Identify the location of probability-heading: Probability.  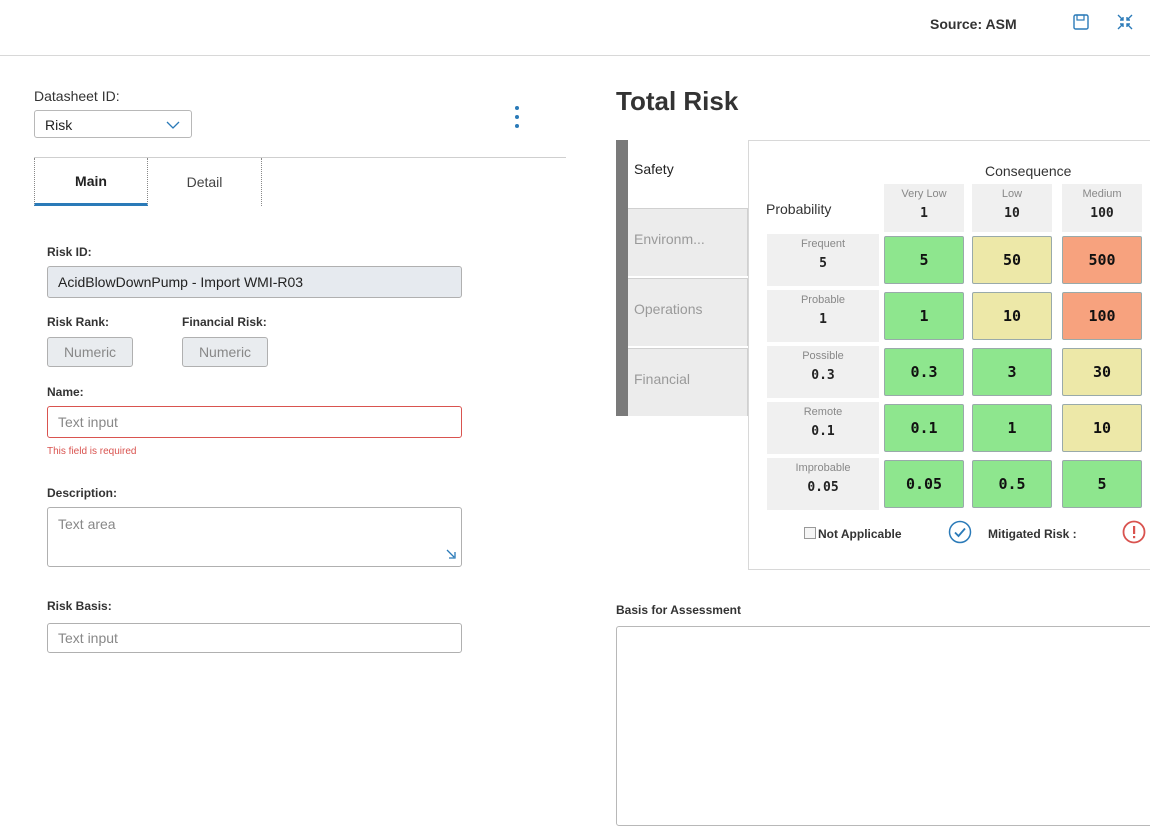
(799, 209).